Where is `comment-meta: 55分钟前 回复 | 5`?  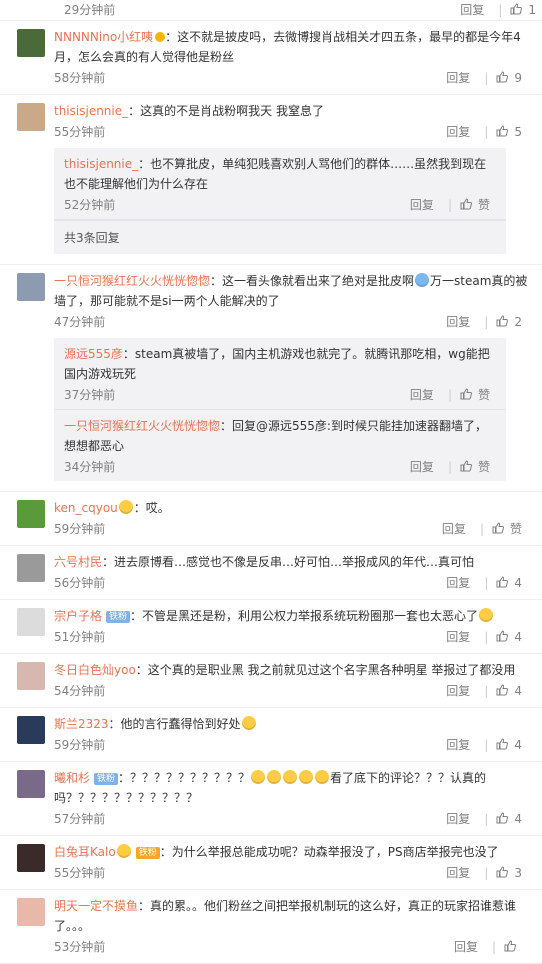
comment-meta: 55分钟前 回复 | 5 is located at coordinates (291, 132).